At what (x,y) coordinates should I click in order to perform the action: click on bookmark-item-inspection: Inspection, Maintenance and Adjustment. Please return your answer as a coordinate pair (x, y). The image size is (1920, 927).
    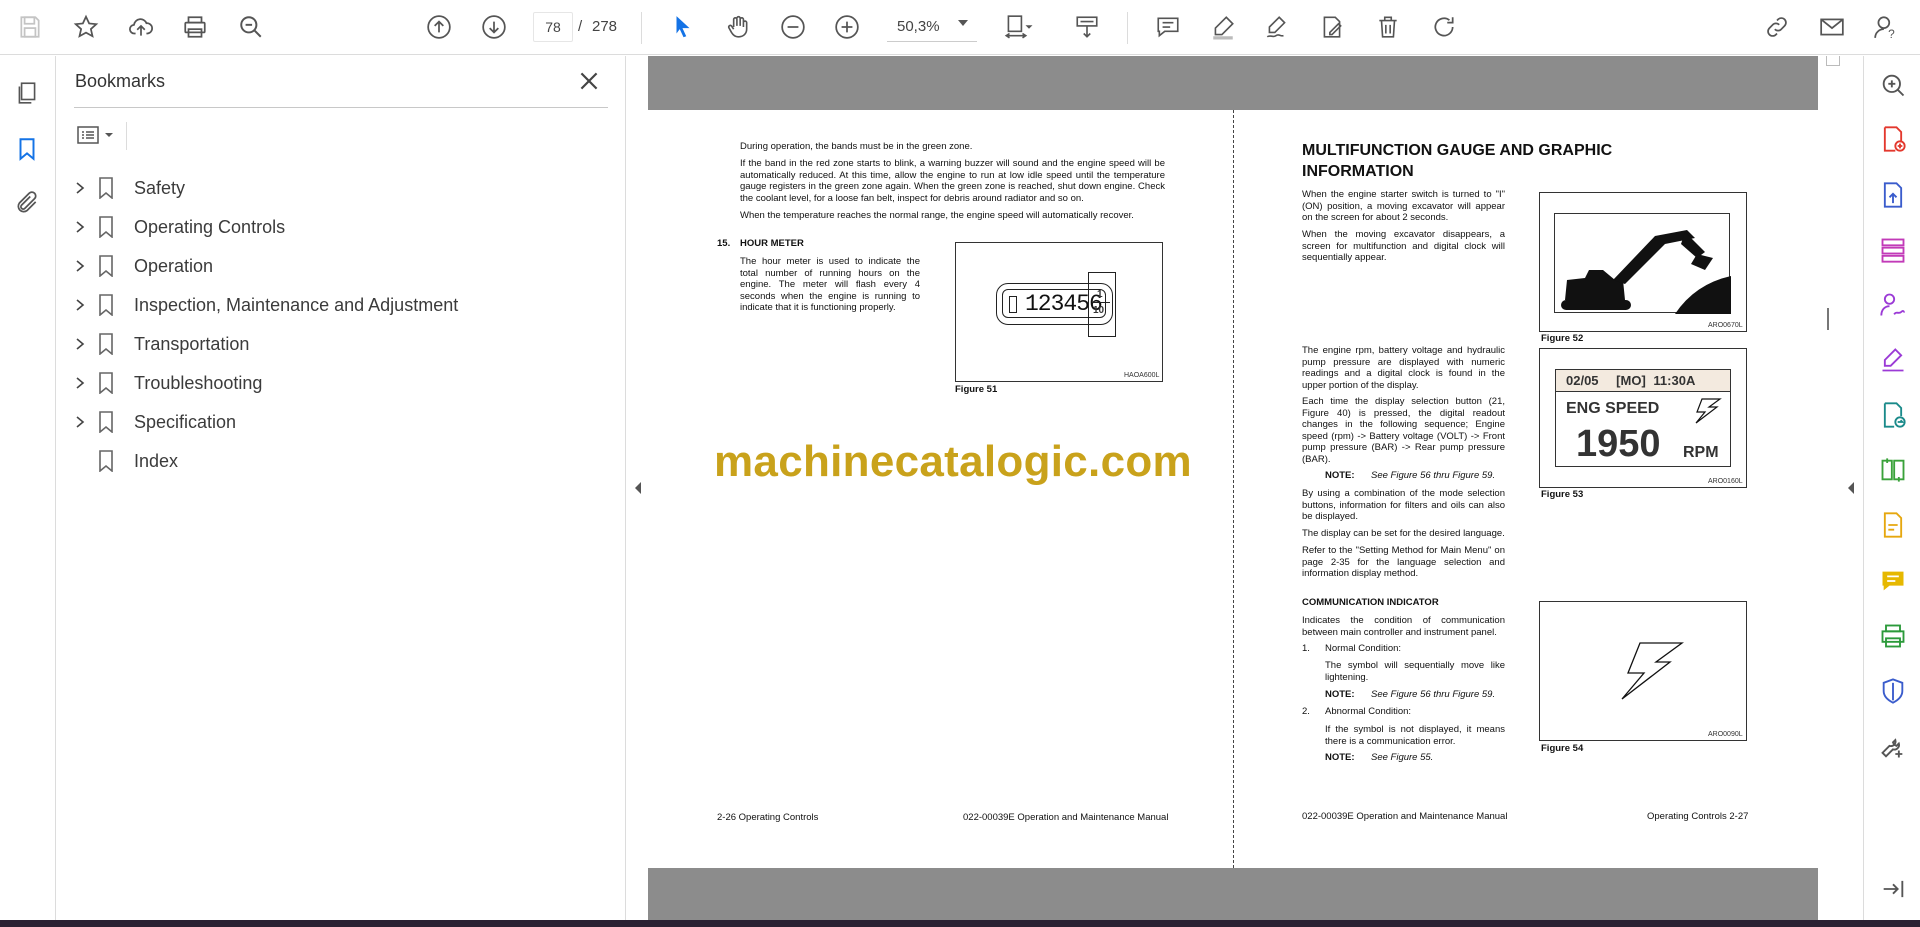
    Looking at the image, I should click on (330, 305).